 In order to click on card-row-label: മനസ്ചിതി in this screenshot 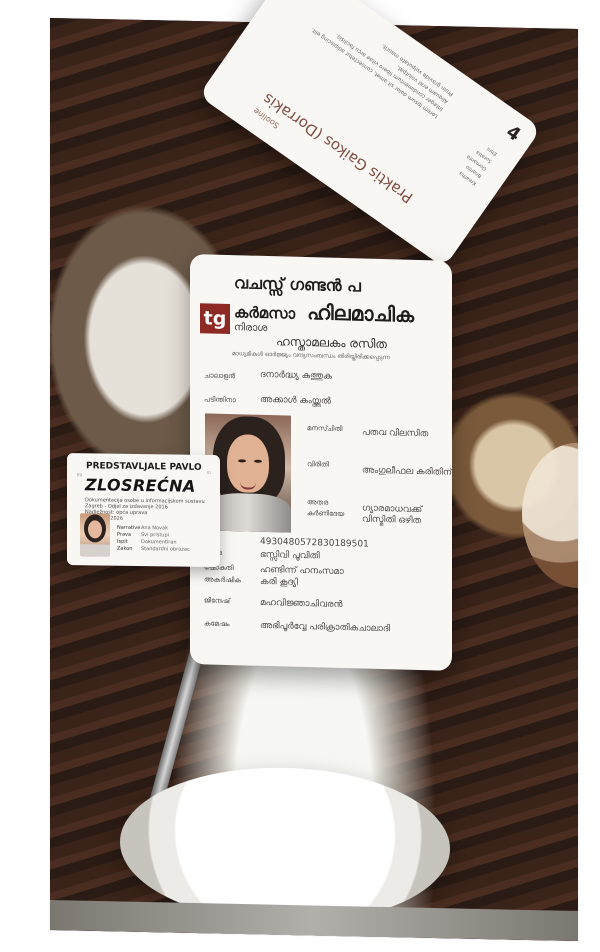, I will do `click(325, 428)`.